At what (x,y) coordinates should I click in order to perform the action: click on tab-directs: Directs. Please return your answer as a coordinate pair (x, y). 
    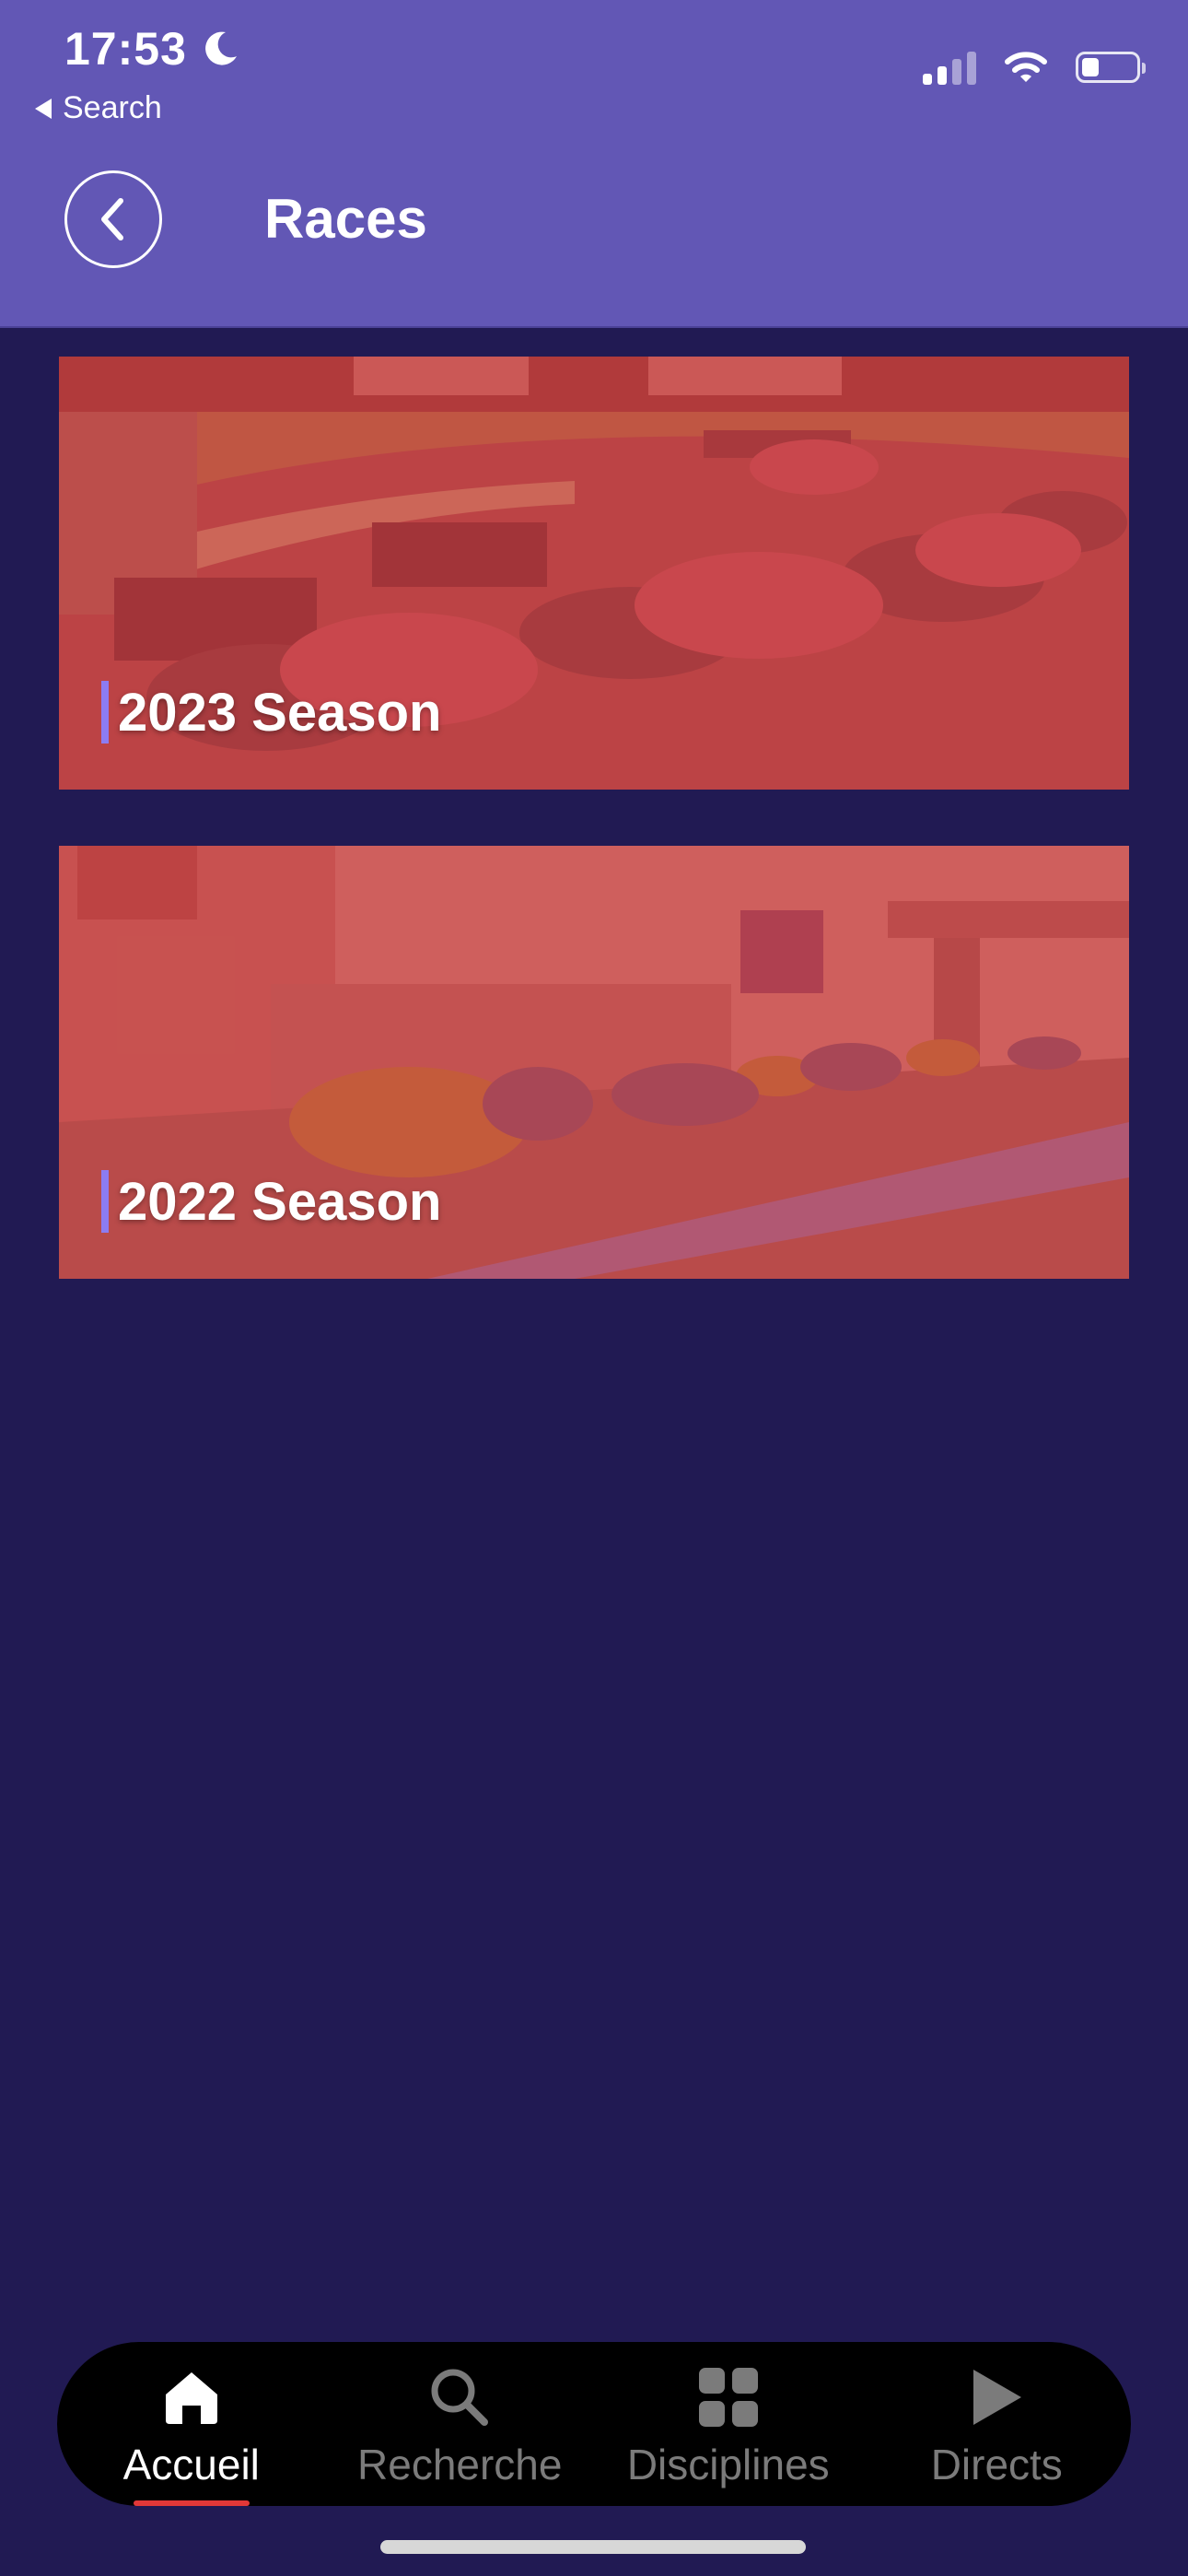
    Looking at the image, I should click on (998, 2424).